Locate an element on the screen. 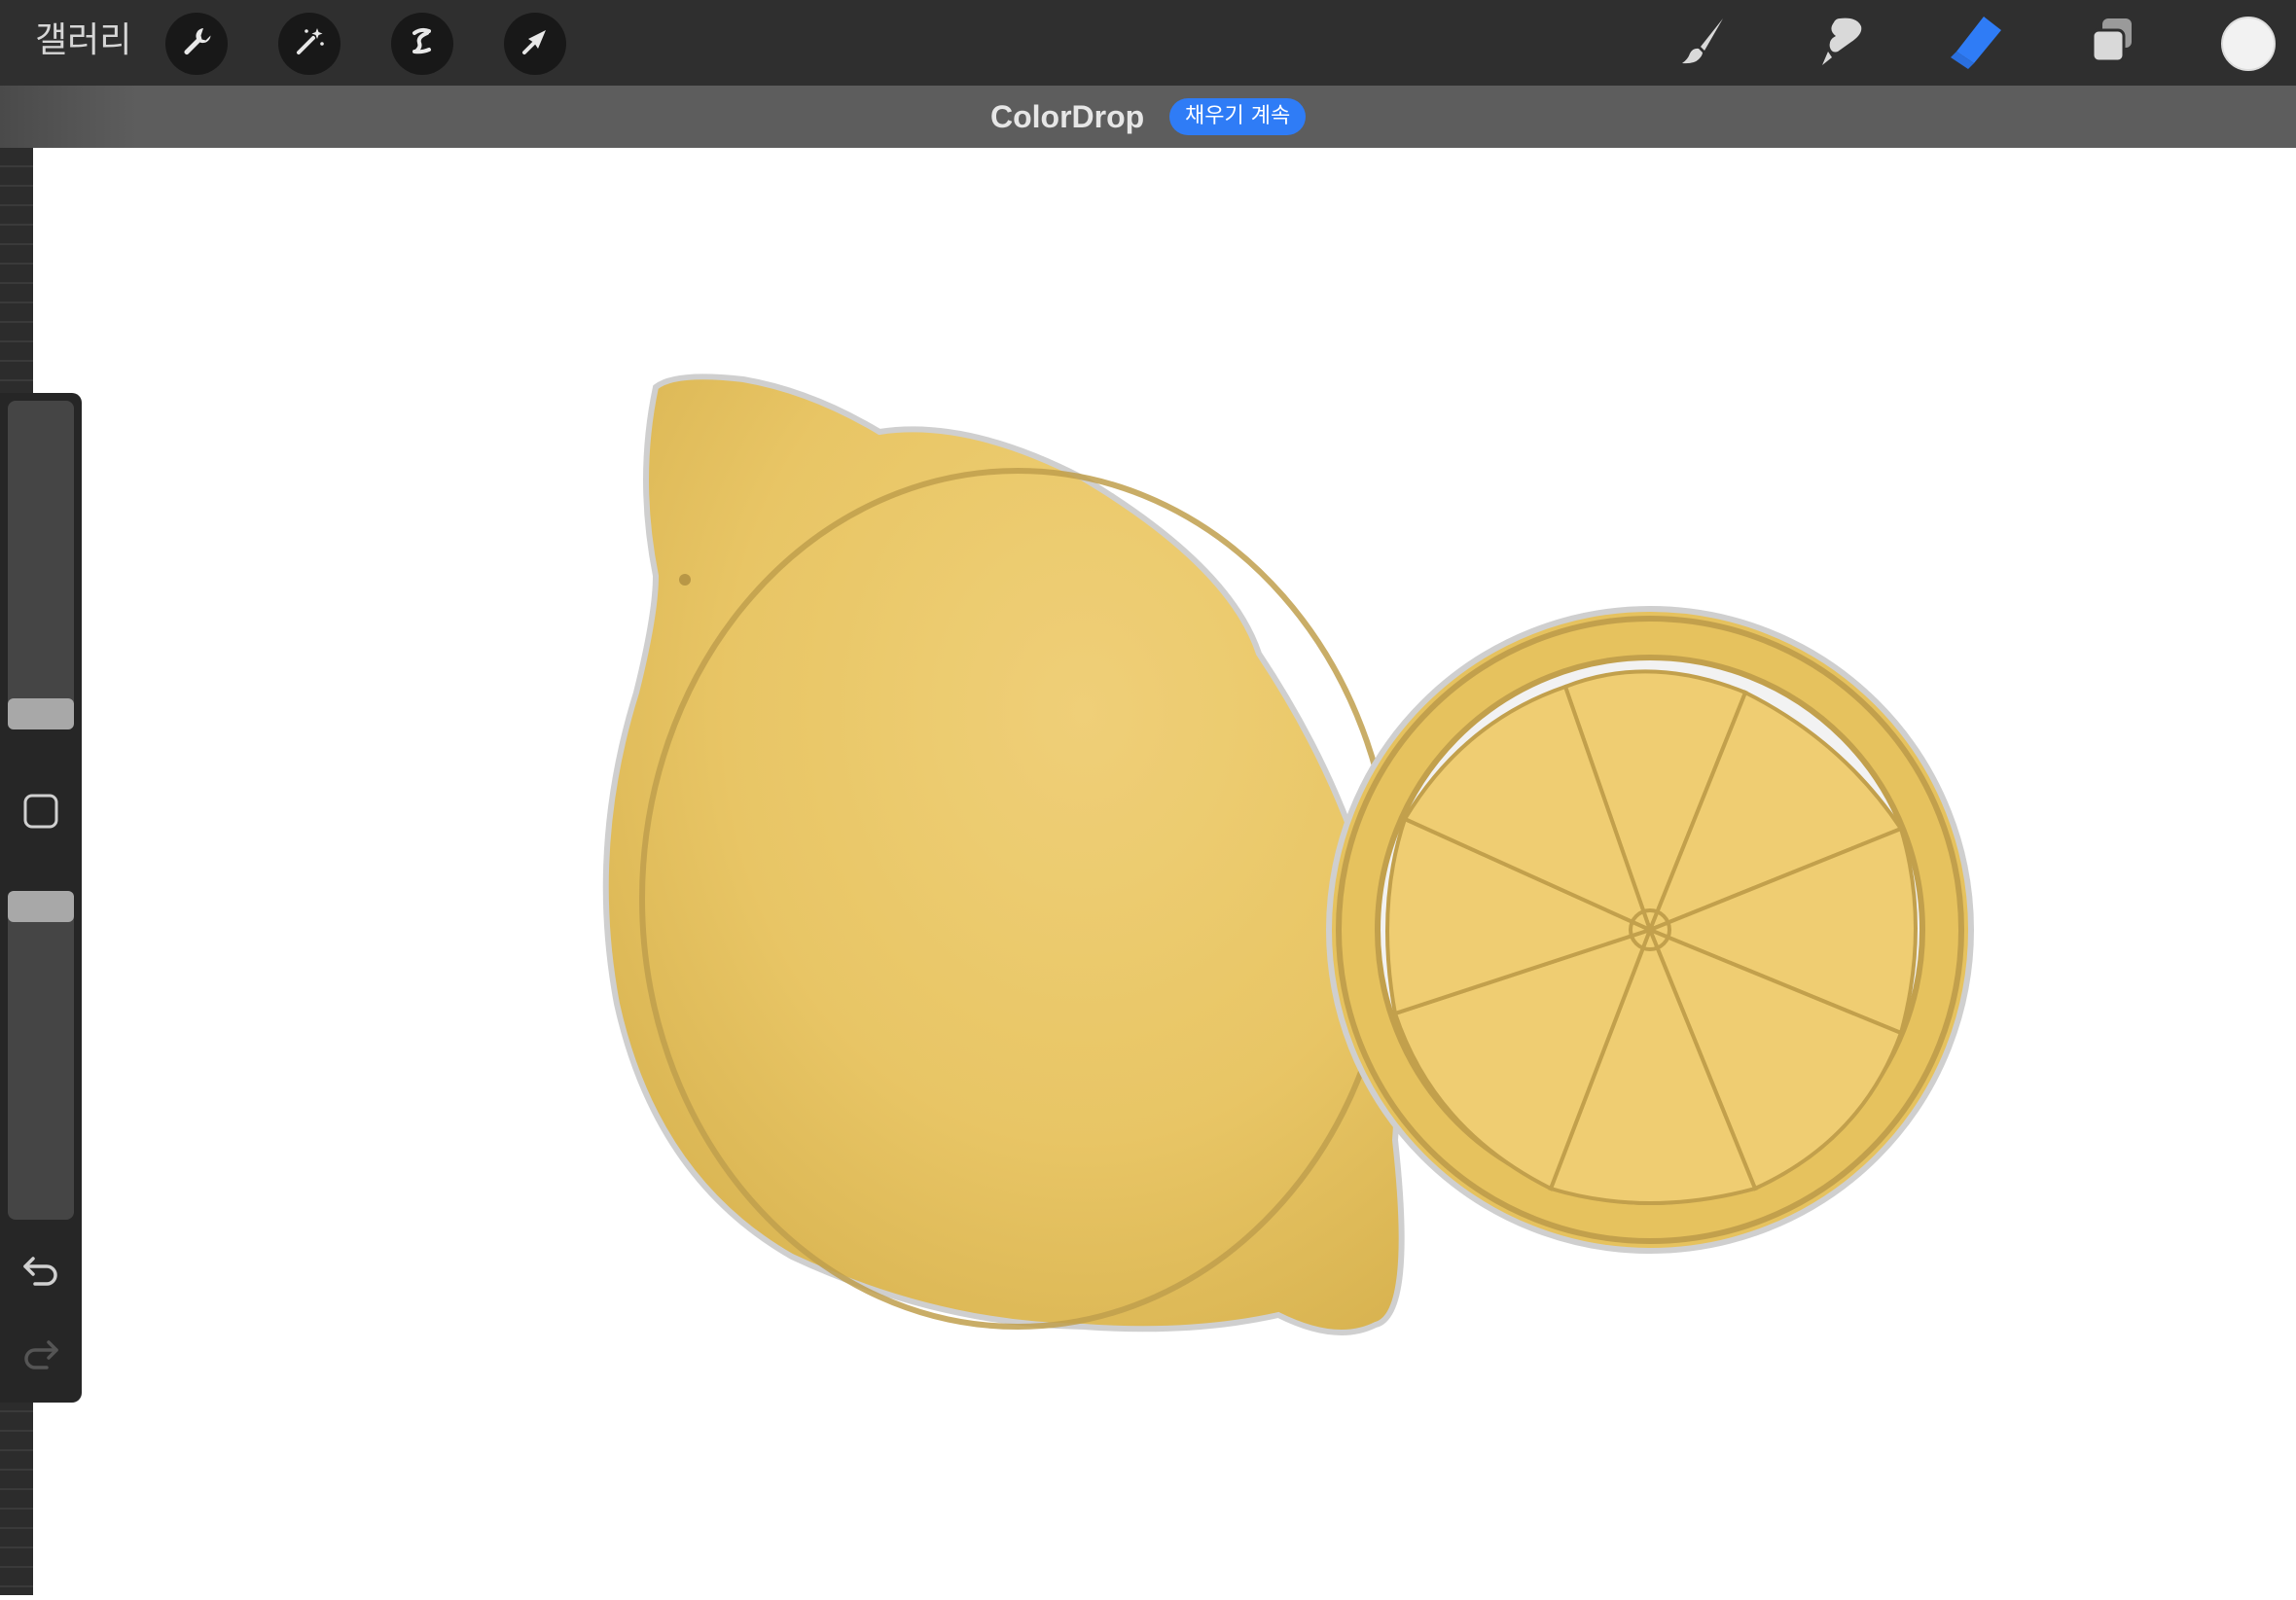 The width and height of the screenshot is (2296, 1600). magic-wand-icon is located at coordinates (309, 44).